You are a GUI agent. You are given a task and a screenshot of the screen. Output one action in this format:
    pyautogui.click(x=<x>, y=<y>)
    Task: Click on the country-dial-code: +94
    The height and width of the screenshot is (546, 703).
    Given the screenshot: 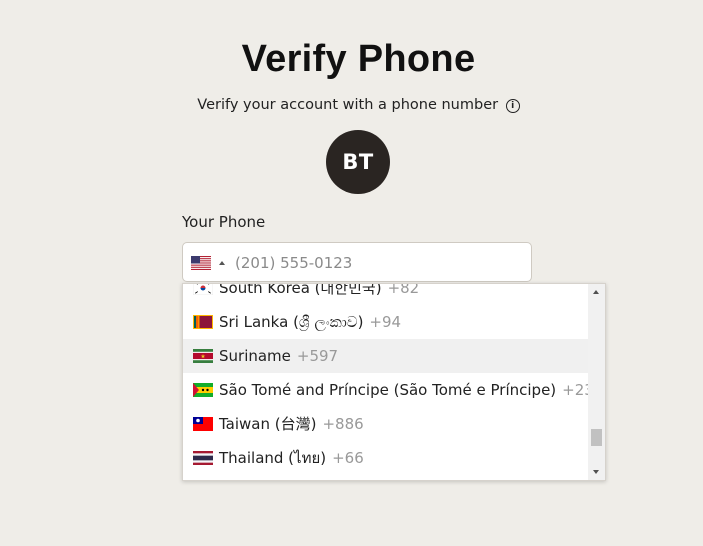 What is the action you would take?
    pyautogui.click(x=385, y=322)
    